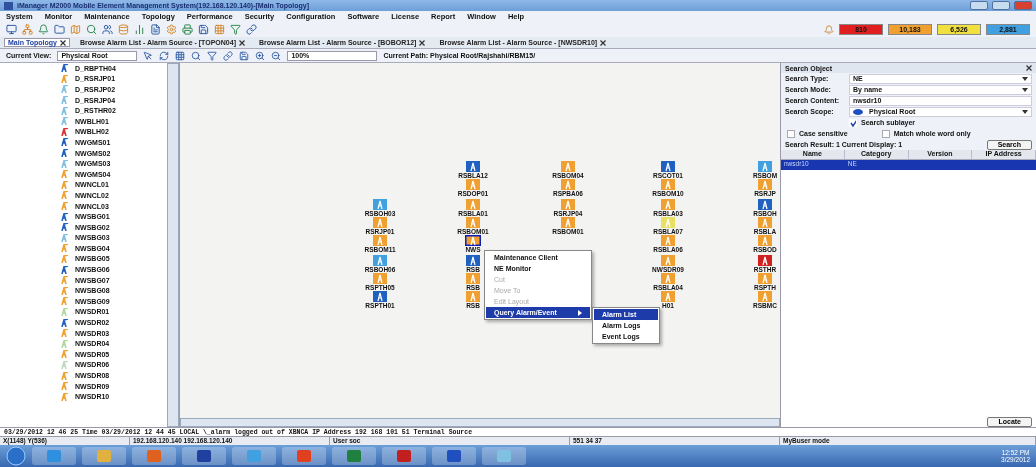 Image resolution: width=1036 pixels, height=467 pixels. Describe the element at coordinates (123, 29) in the screenshot. I see `database-icon` at that location.